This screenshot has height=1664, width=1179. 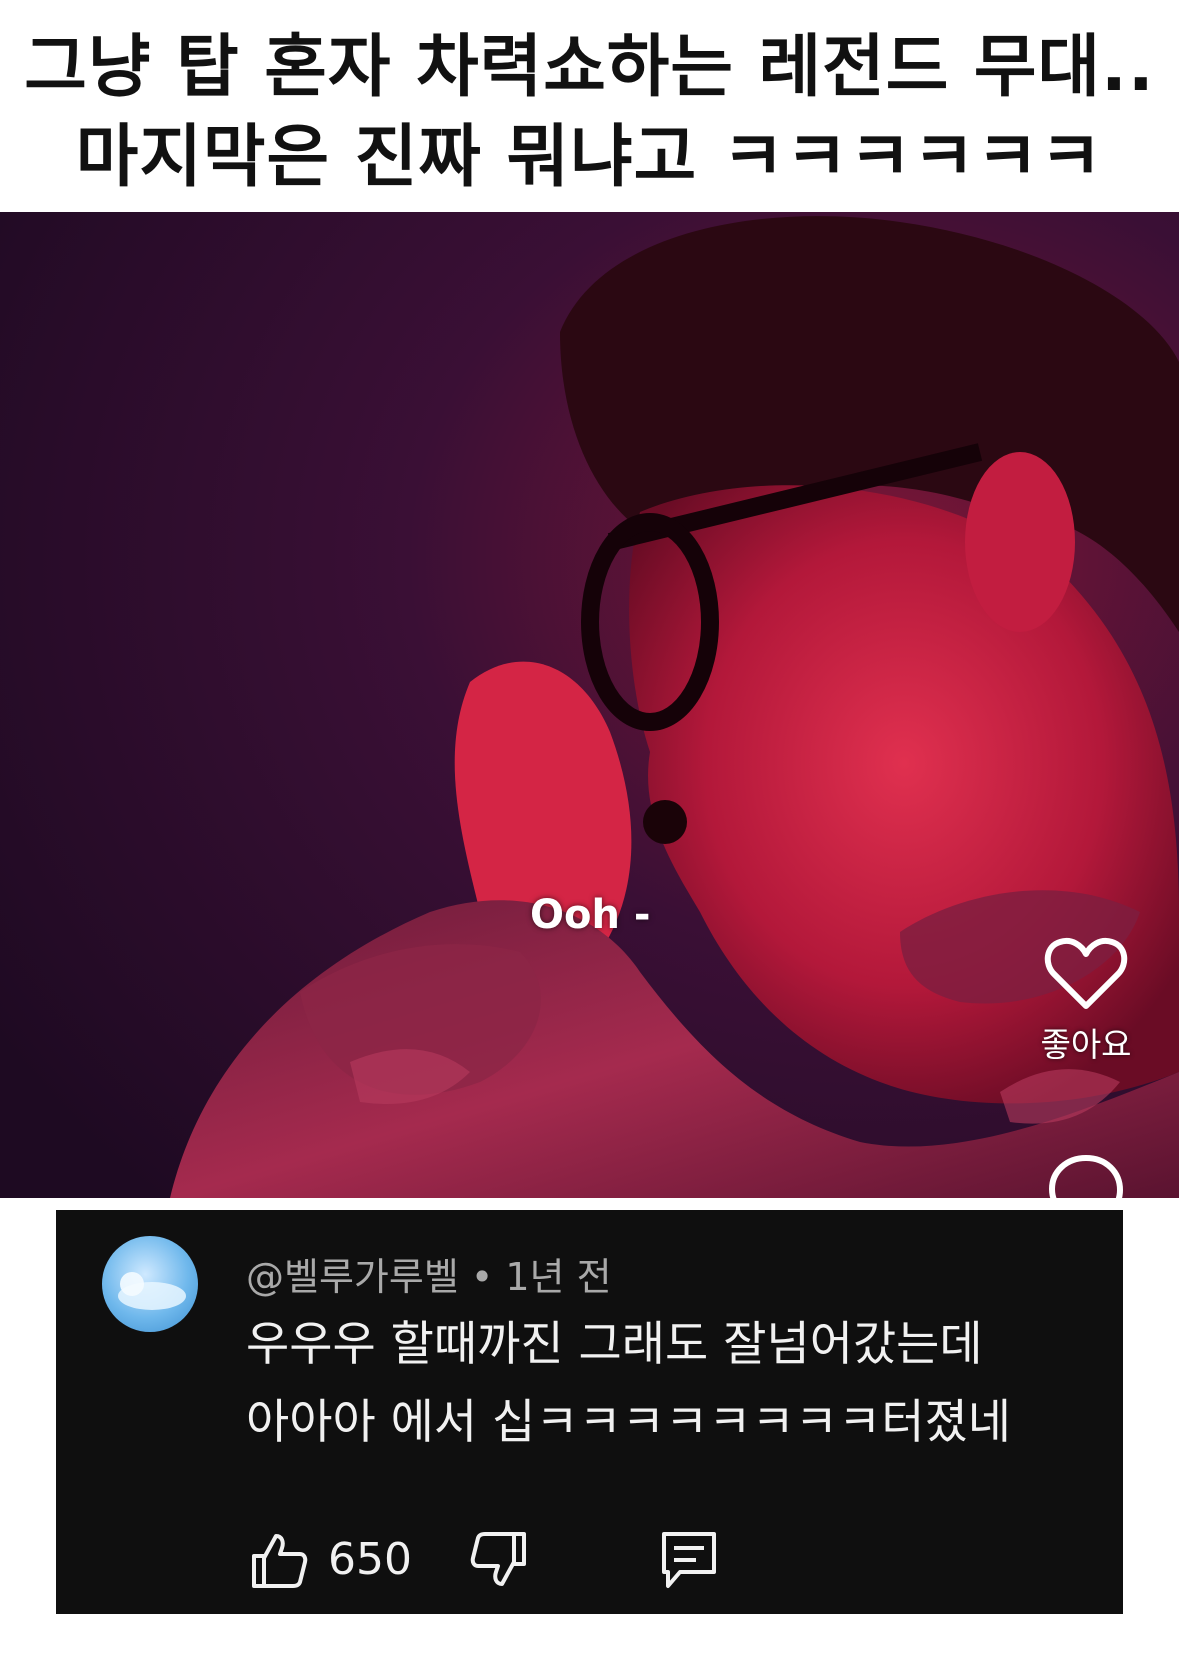 I want to click on comment-body: 우우우 할때까진 그래도 잘넘어갔는데 아아아 에서 십ㅋㅋㅋㅋㅋㅋㅋㅋ터졌네, so click(x=676, y=1384).